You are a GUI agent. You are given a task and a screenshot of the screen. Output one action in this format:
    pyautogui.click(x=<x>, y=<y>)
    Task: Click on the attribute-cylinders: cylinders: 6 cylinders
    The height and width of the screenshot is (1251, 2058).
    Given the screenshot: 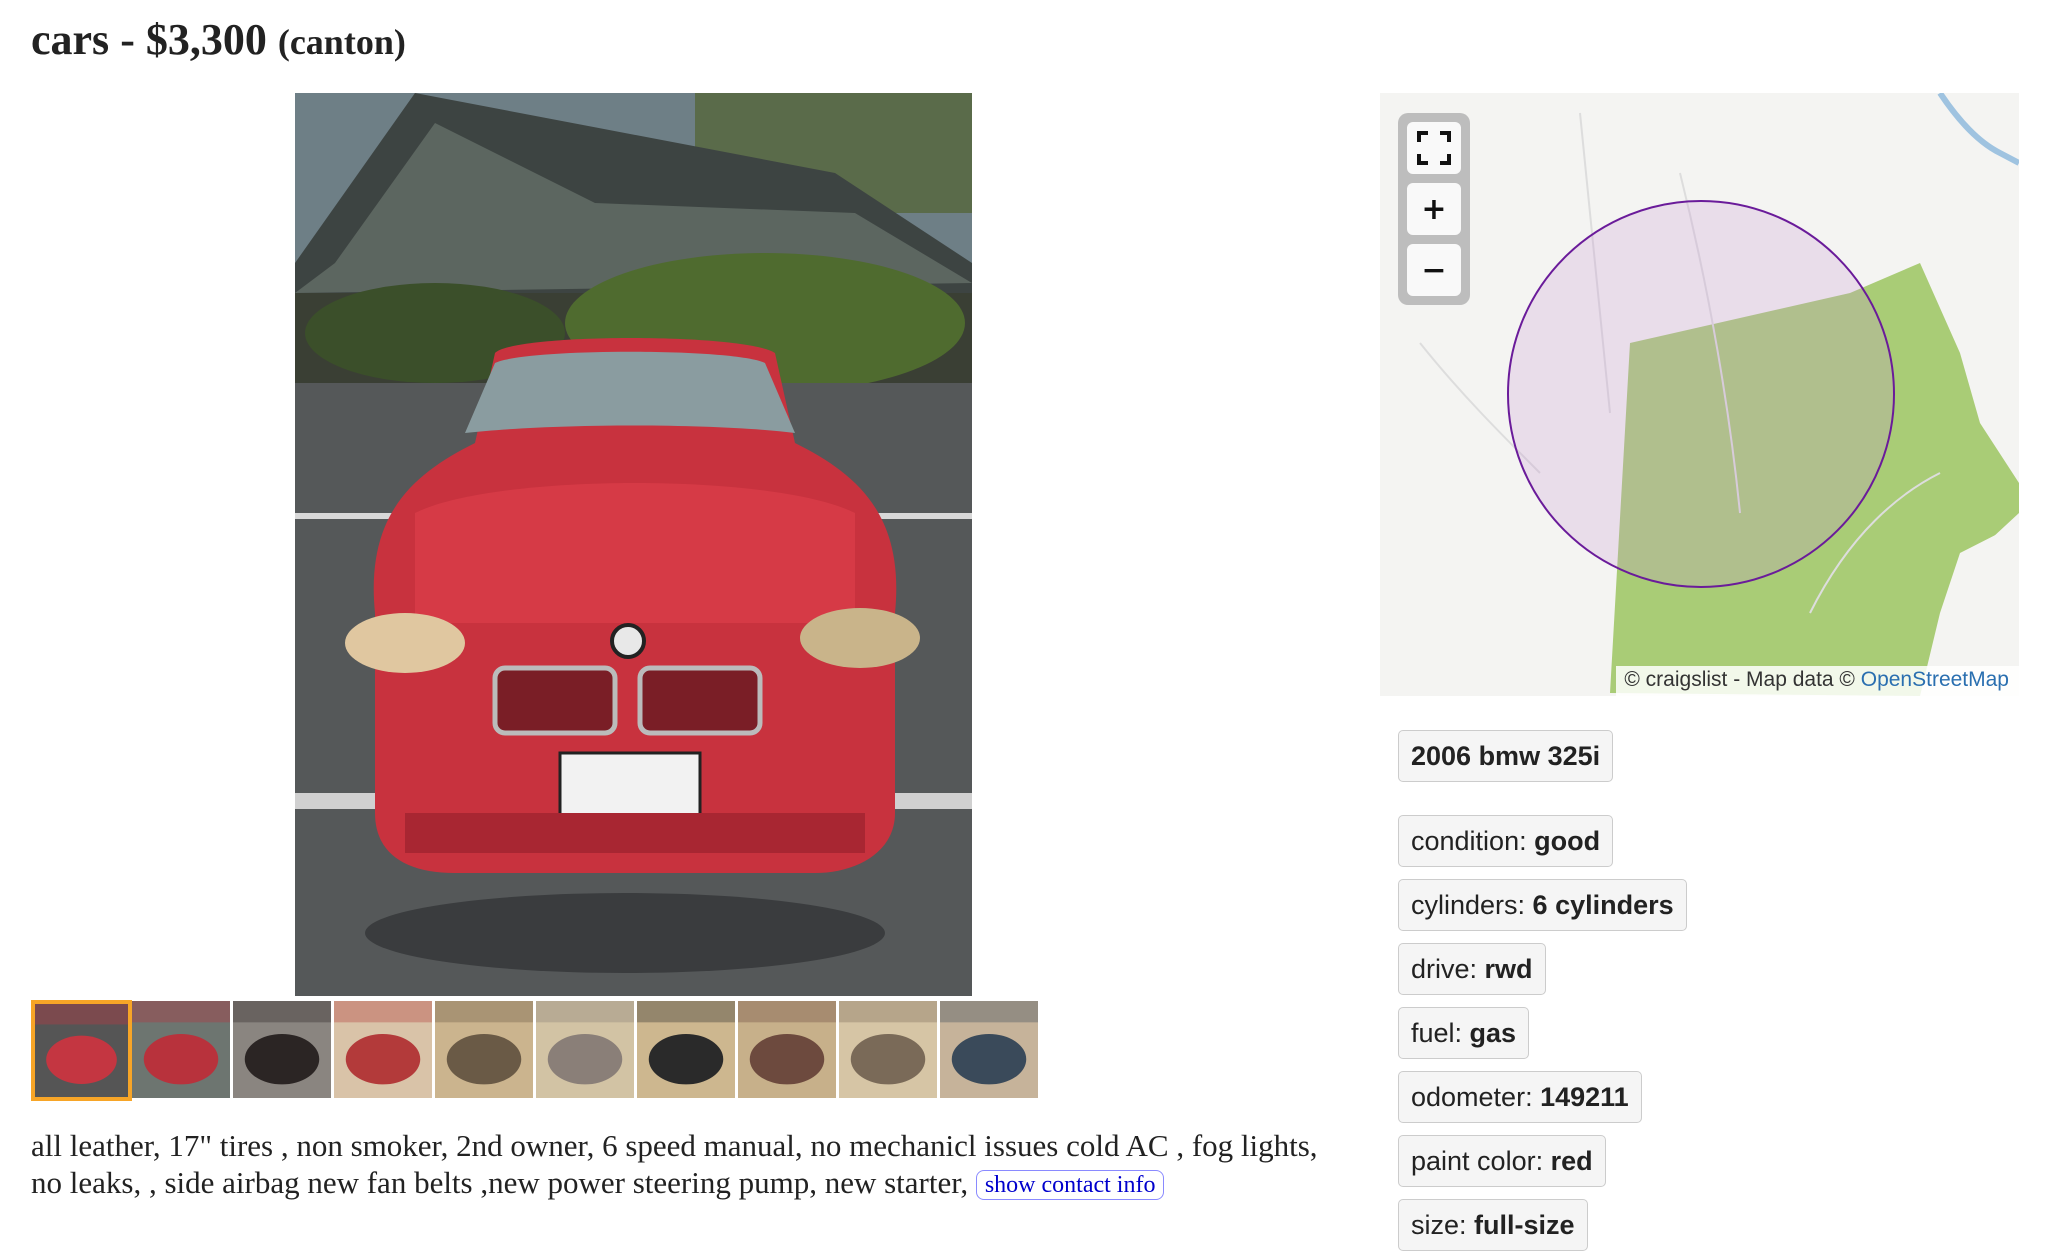 What is the action you would take?
    pyautogui.click(x=1542, y=905)
    